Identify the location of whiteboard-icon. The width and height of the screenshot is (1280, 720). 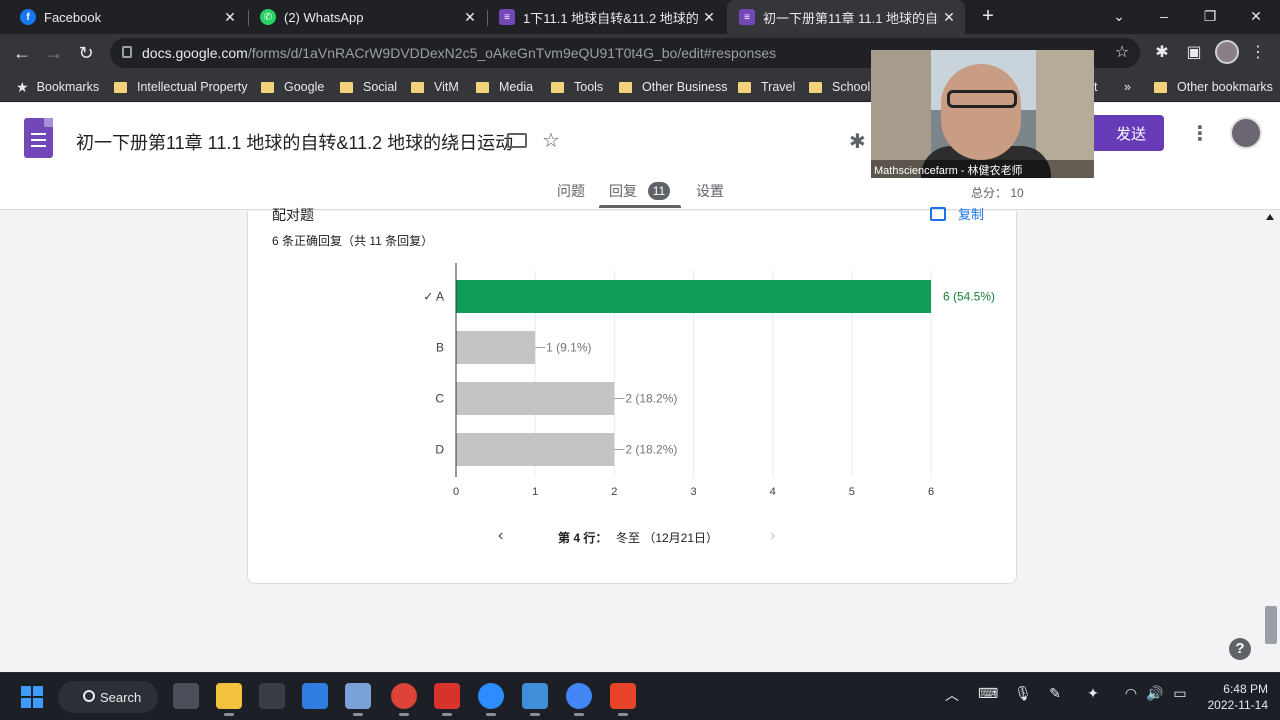
(315, 696).